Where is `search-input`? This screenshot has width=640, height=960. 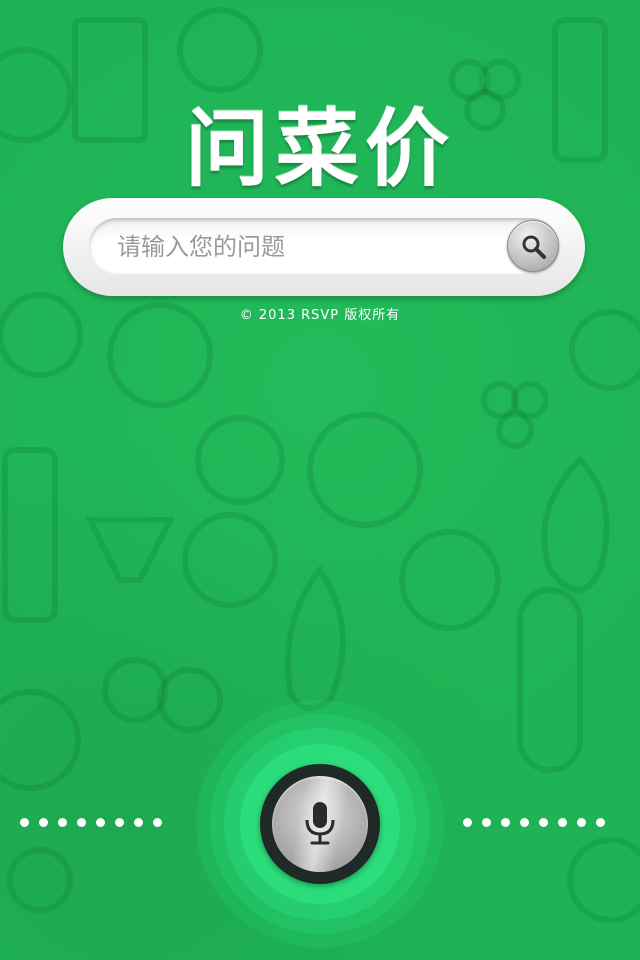
search-input is located at coordinates (307, 247).